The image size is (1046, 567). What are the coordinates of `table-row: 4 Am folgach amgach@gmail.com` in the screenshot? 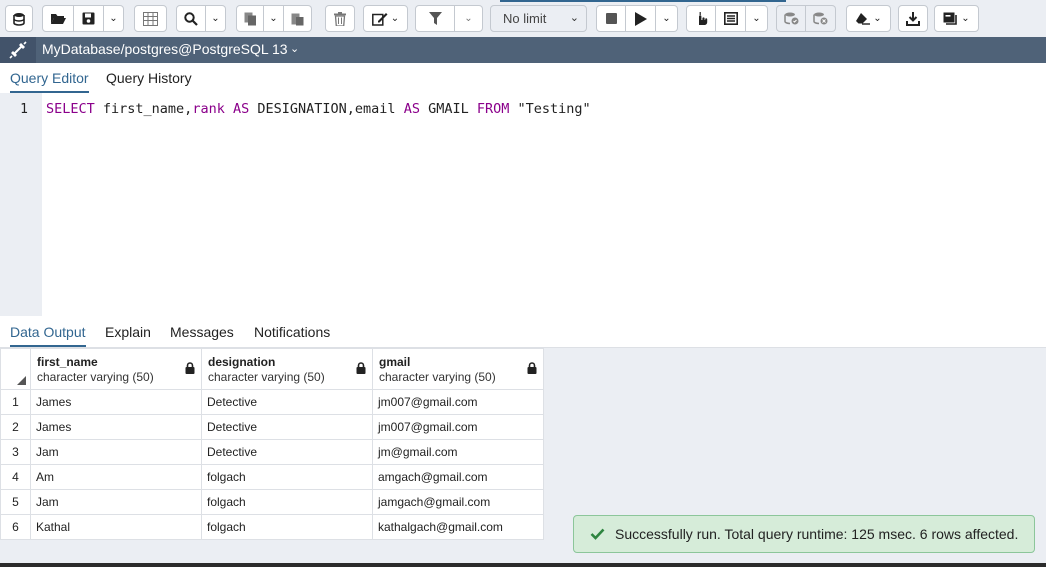 It's located at (272, 477).